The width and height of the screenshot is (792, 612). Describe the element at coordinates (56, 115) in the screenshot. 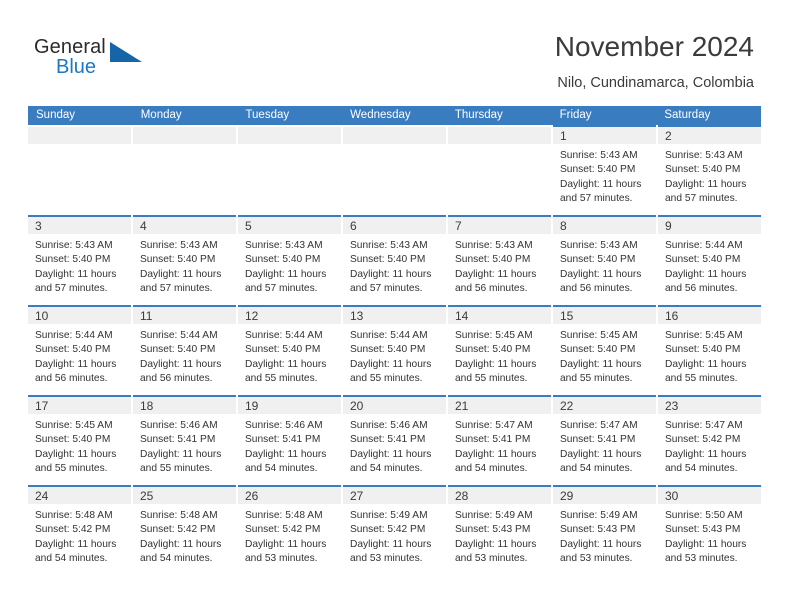

I see `weekday-header-sunday: Sunday` at that location.